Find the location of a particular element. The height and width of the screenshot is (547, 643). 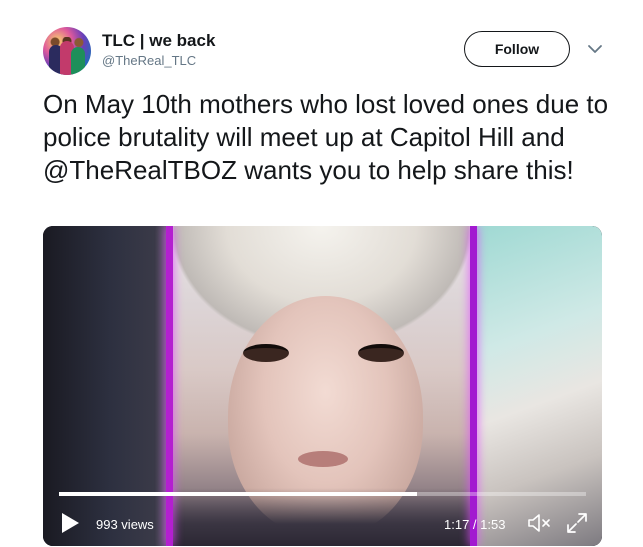

fullscreen-icon is located at coordinates (577, 523).